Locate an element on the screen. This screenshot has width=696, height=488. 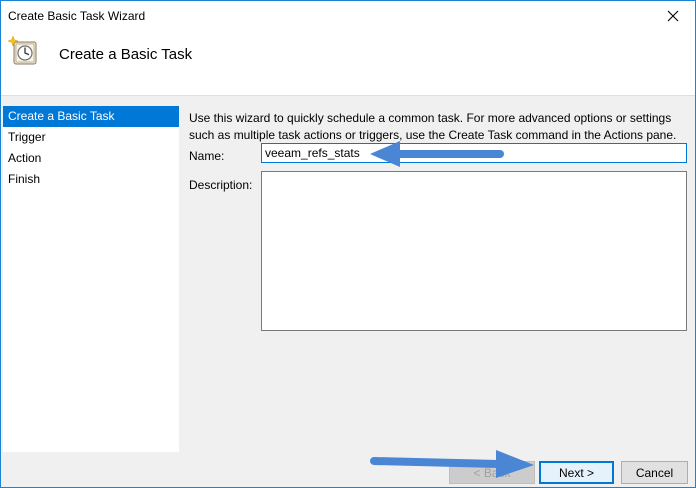
task-scheduler-clock-icon is located at coordinates (22, 50).